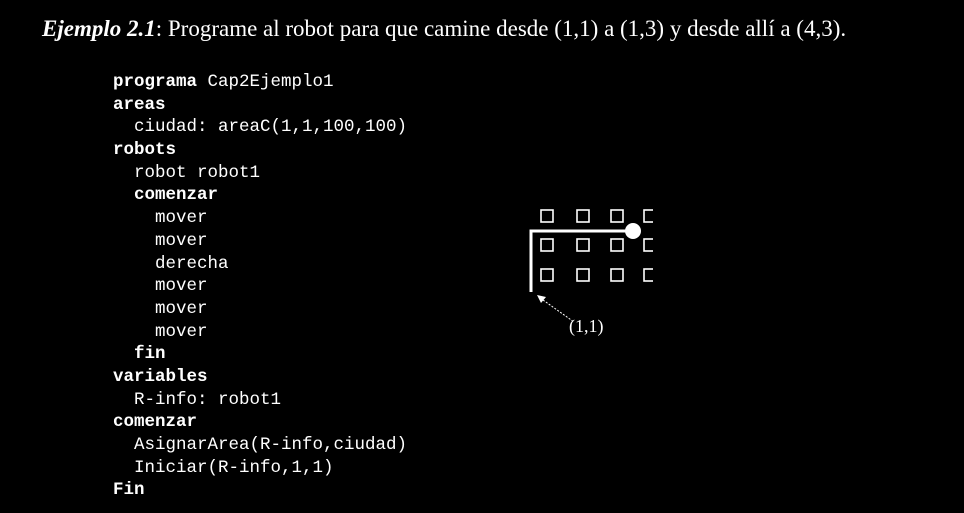  What do you see at coordinates (271, 445) in the screenshot?
I see `code-text: AsignarArea(R-info,ciudad)` at bounding box center [271, 445].